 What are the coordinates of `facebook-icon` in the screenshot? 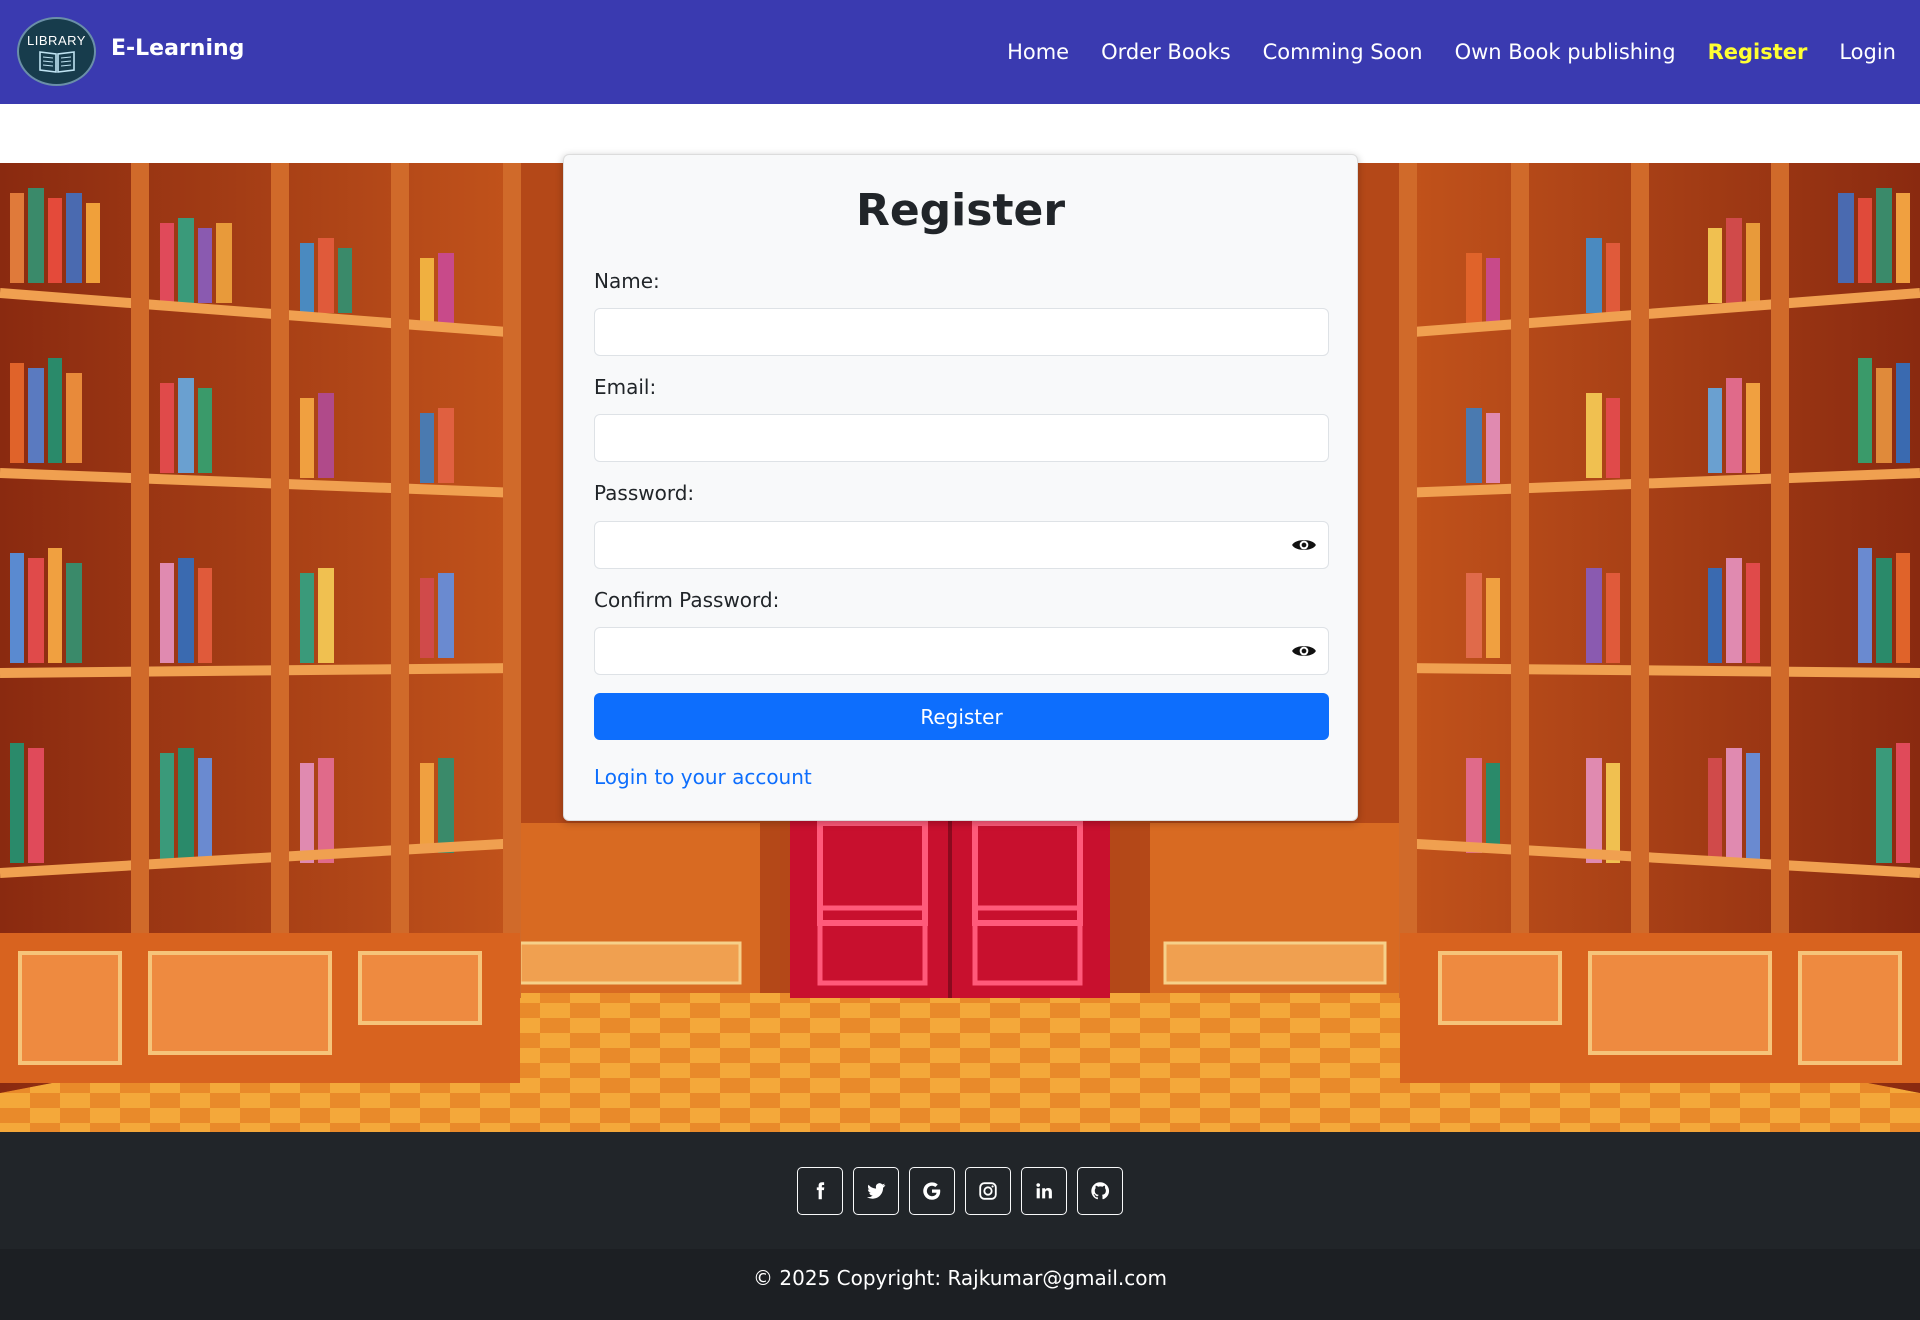 It's located at (820, 1190).